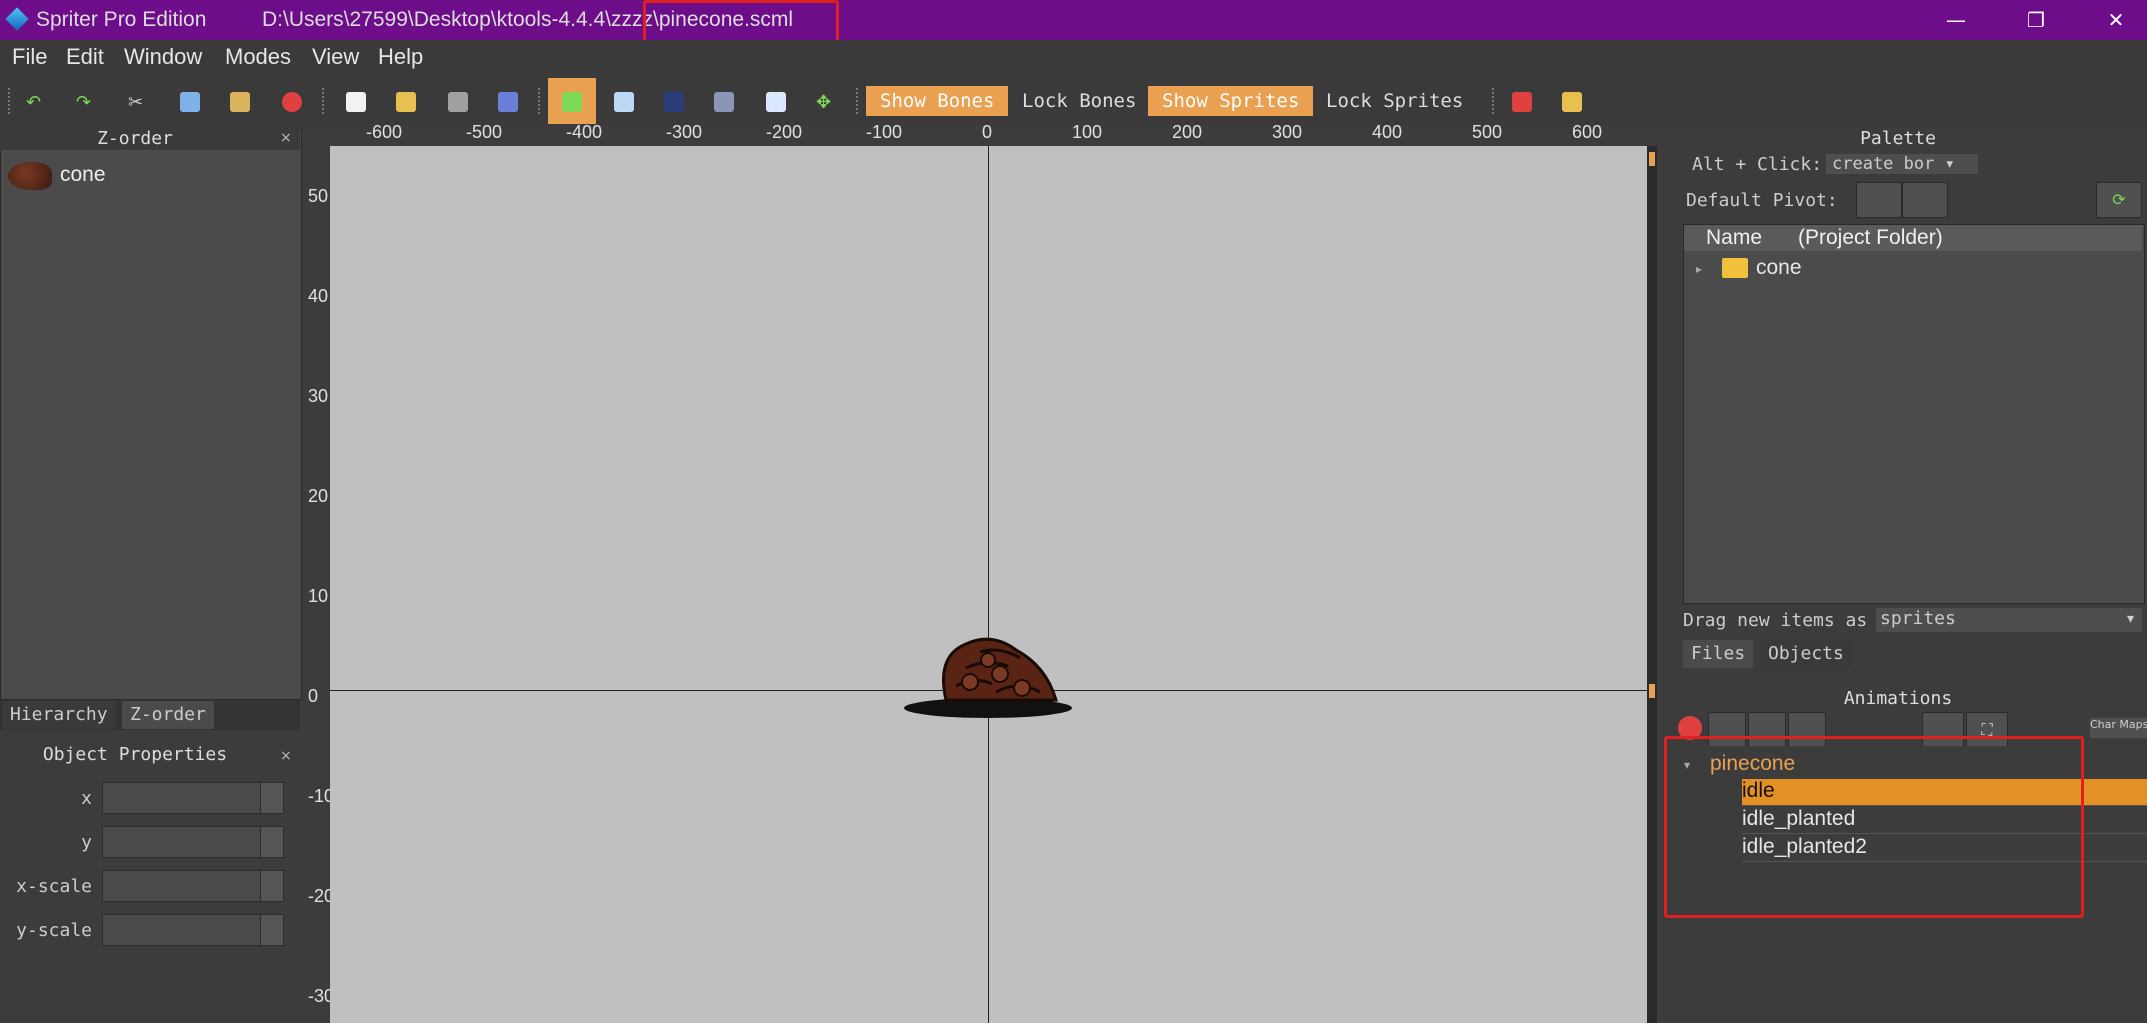 Image resolution: width=2147 pixels, height=1023 pixels. I want to click on ruler-top, so click(980, 135).